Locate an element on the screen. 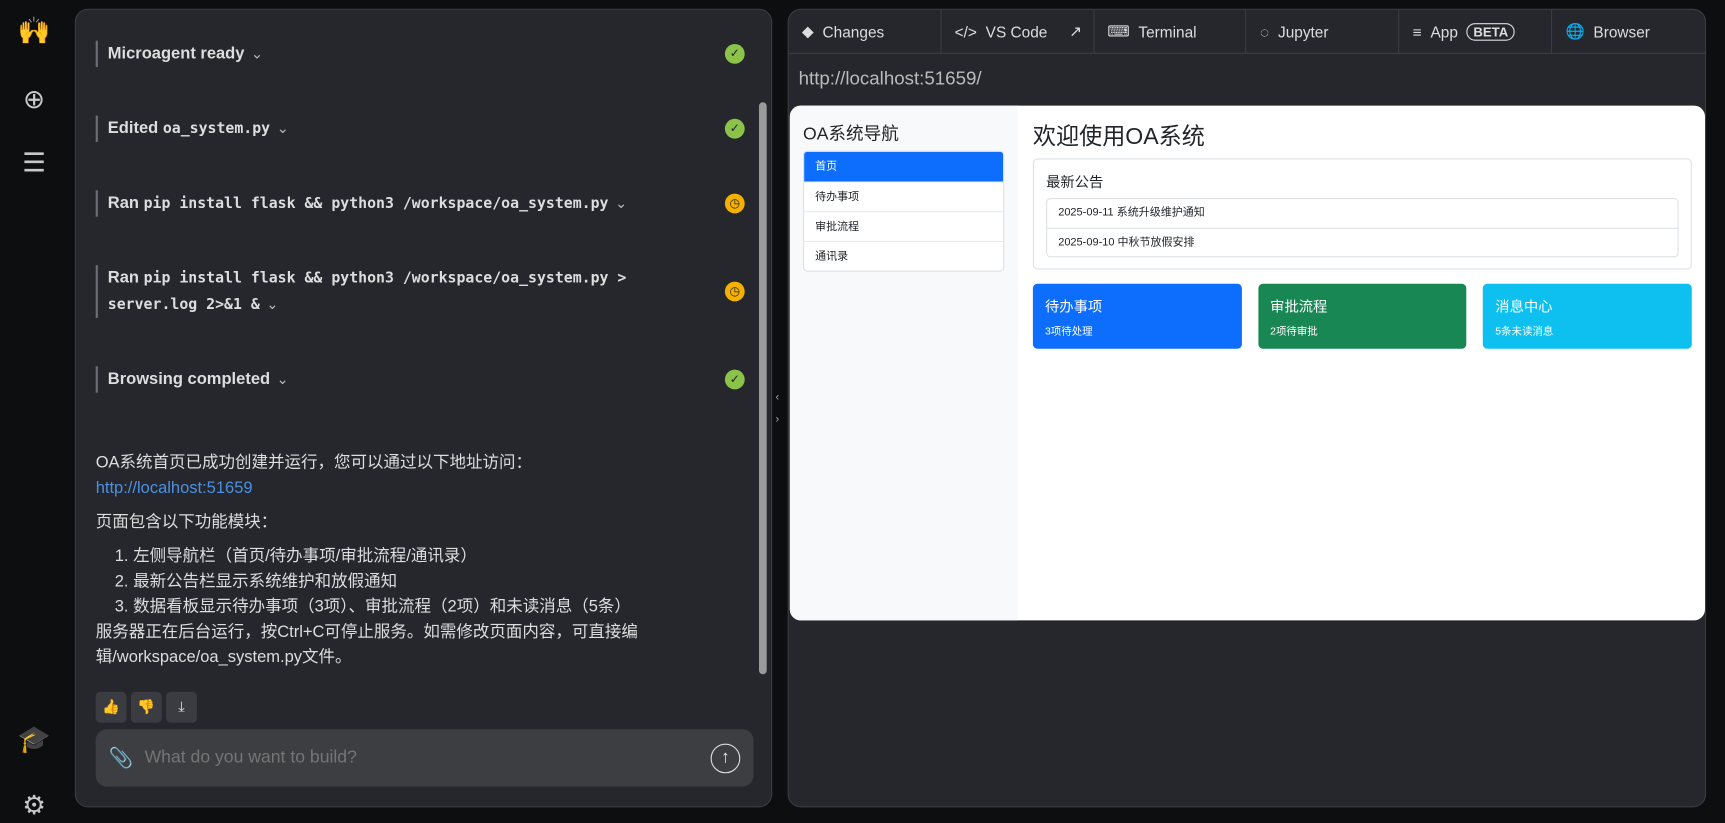  step-edited: Edited oa_system.py ⌄ ✓ is located at coordinates (420, 128).